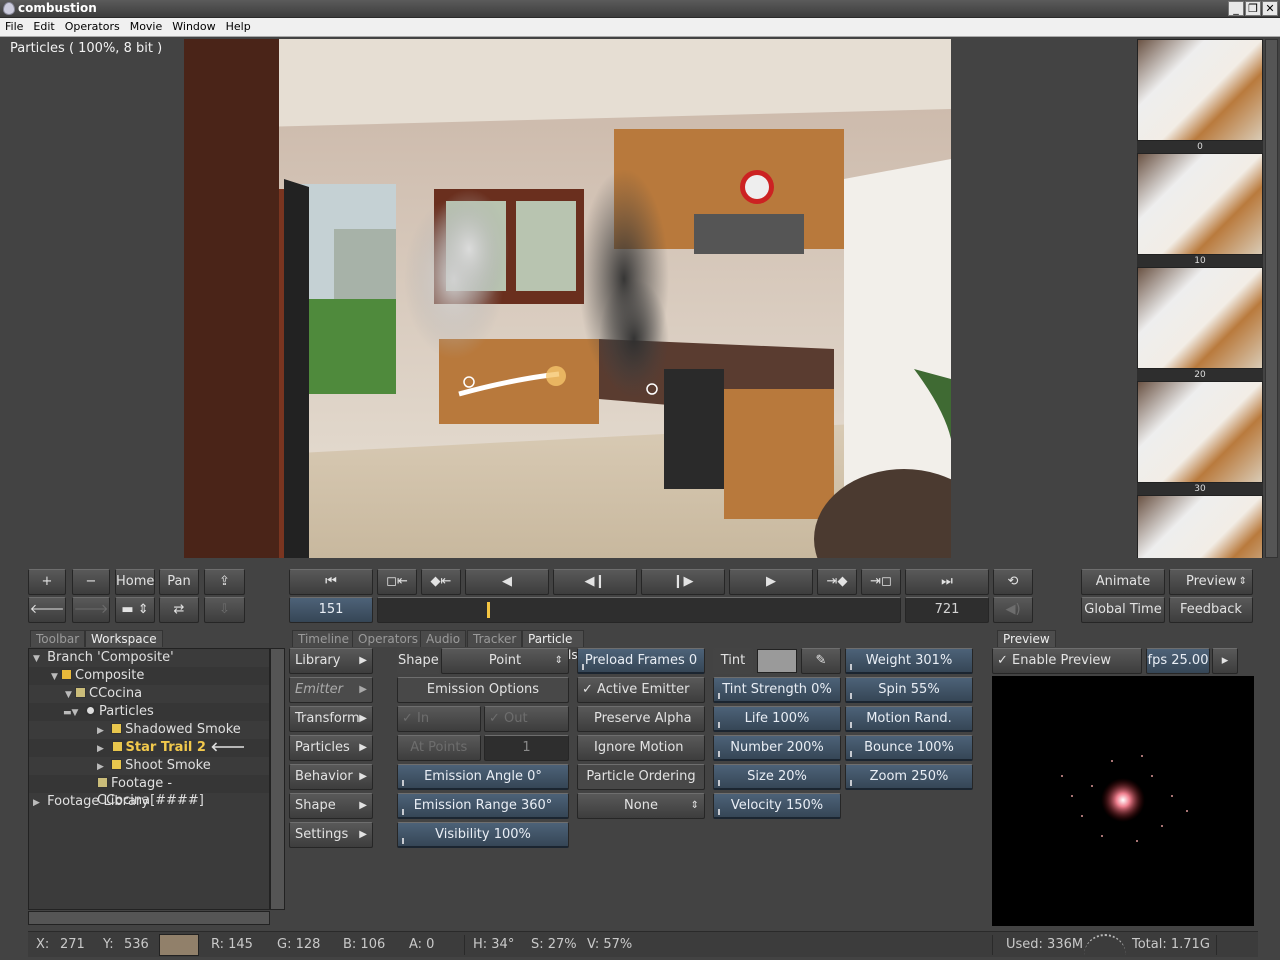 The image size is (1280, 960). What do you see at coordinates (149, 658) in the screenshot?
I see `tree-row: ▼ Branch 'Composite'` at bounding box center [149, 658].